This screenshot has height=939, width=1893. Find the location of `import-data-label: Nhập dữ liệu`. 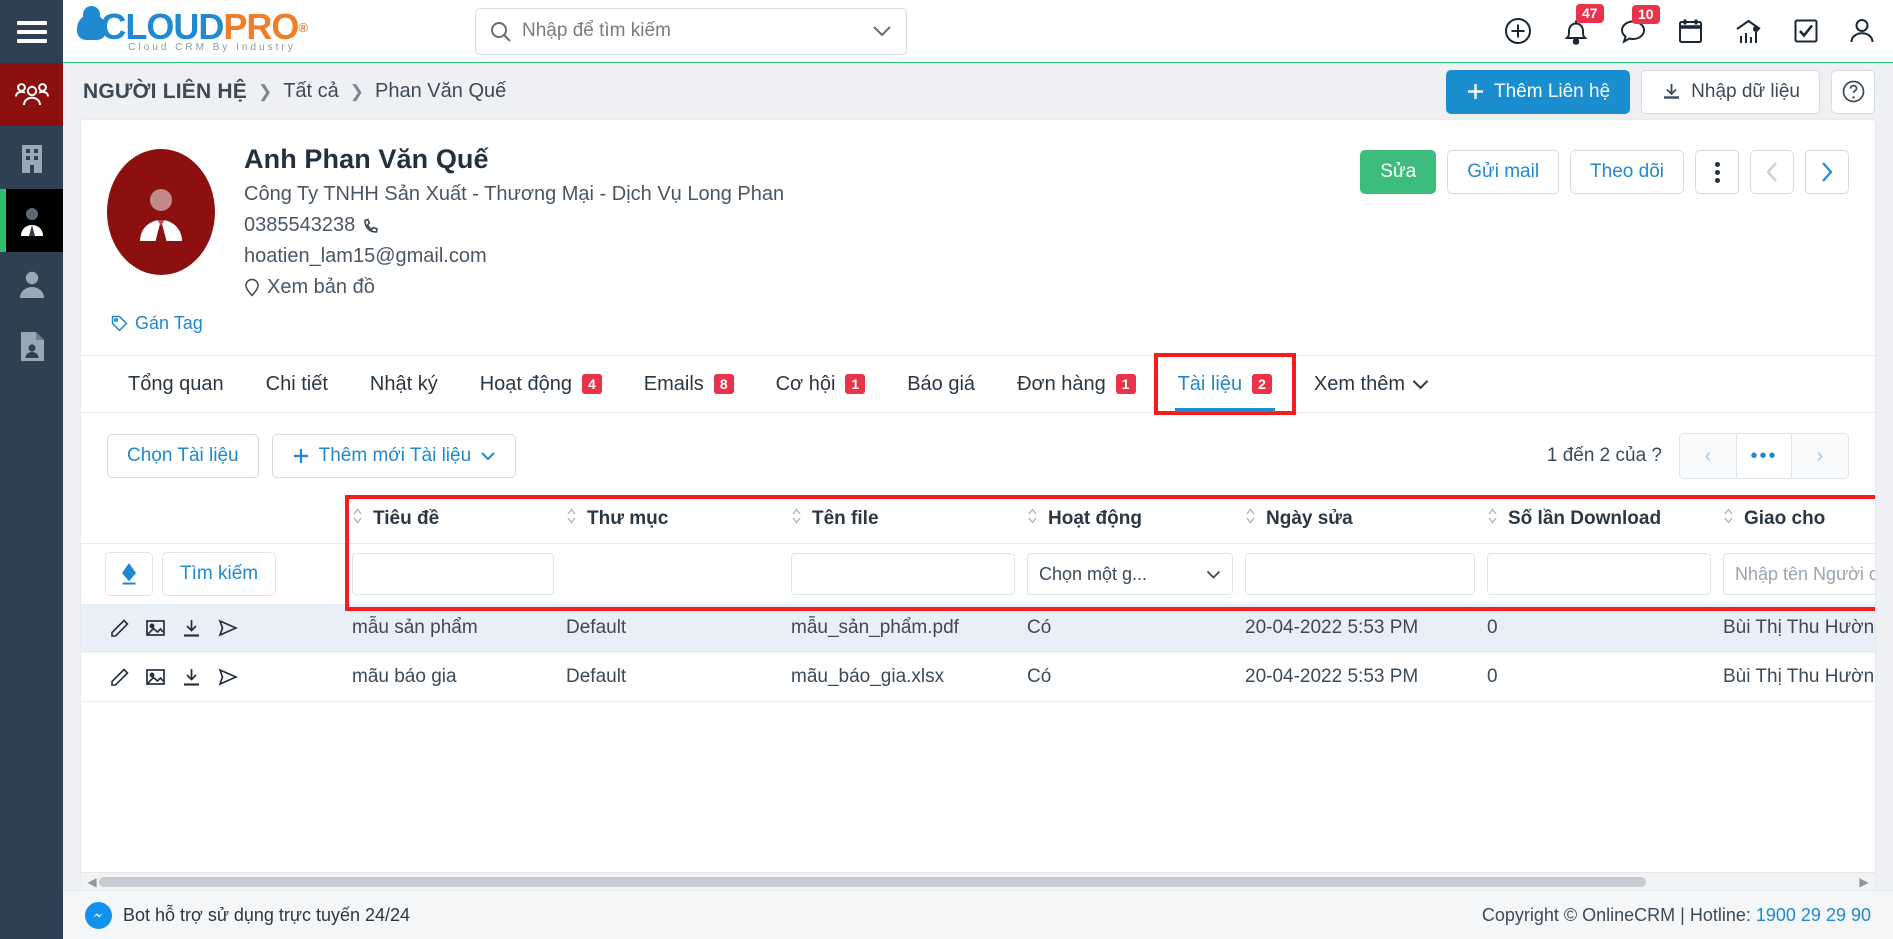

import-data-label: Nhập dữ liệu is located at coordinates (1745, 91).